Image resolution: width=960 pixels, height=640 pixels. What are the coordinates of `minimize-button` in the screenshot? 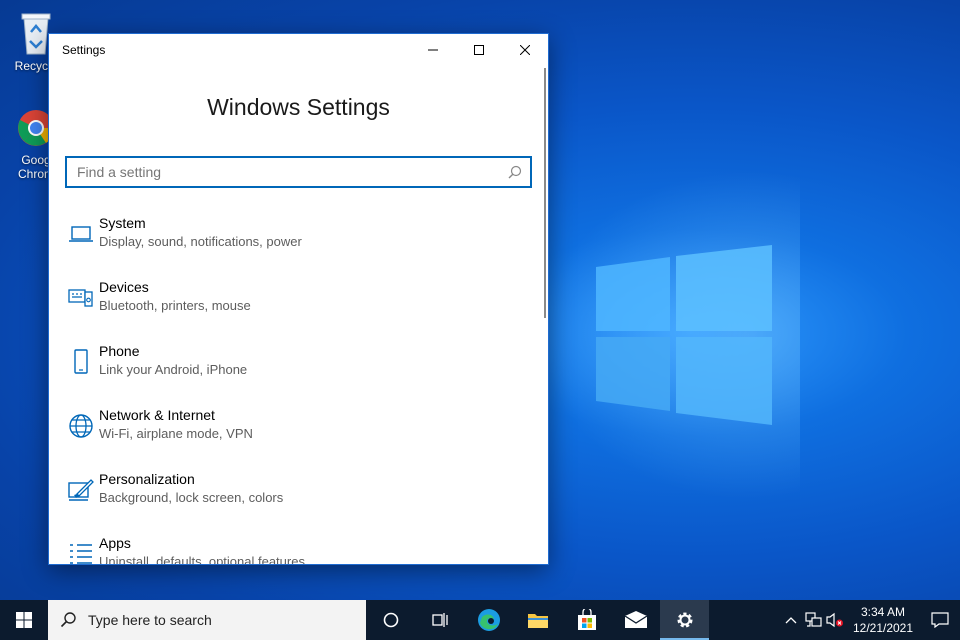 It's located at (433, 50).